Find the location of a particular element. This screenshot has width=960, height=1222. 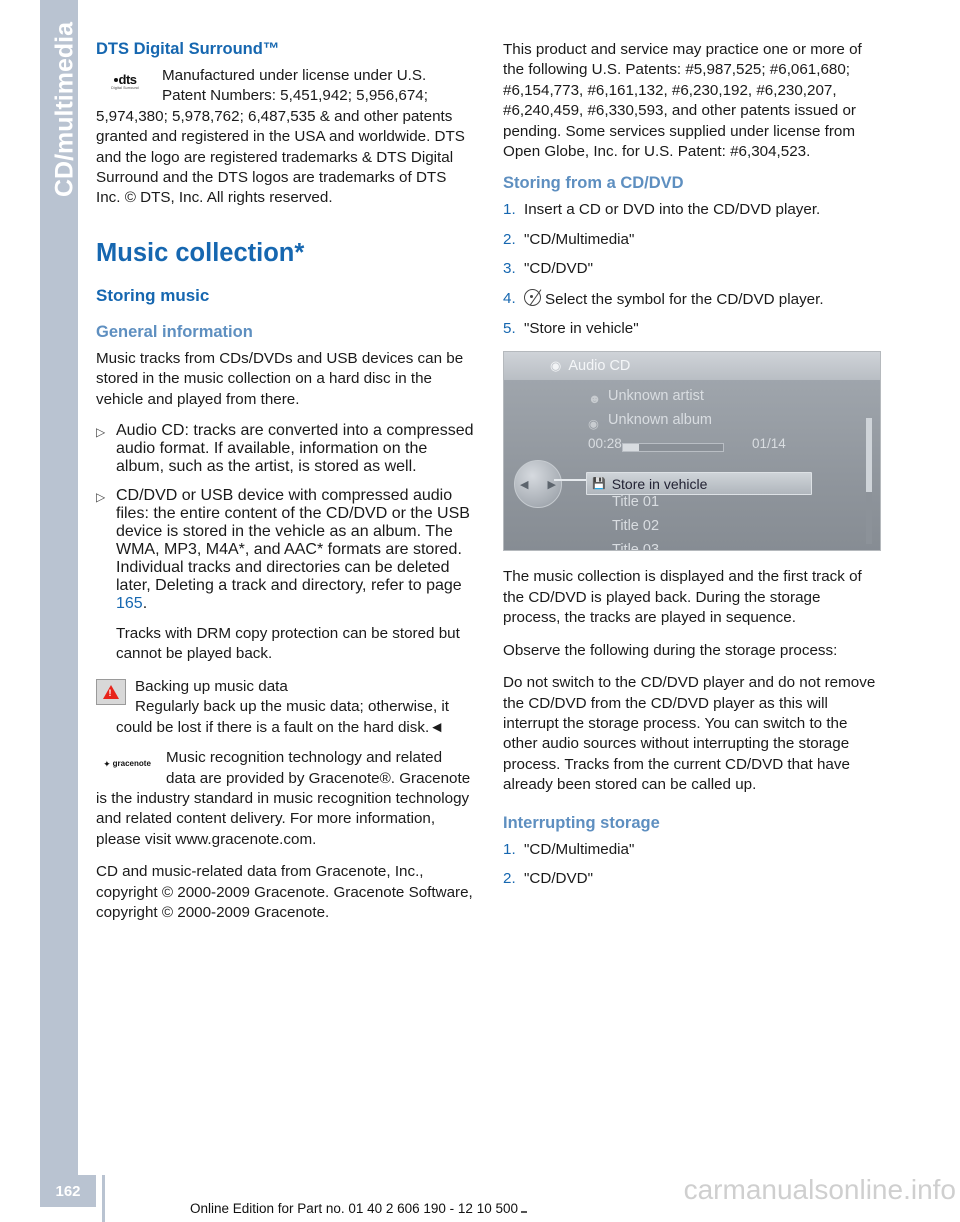

list-item: 1. "CD/Multimedia" is located at coordinates (692, 850).